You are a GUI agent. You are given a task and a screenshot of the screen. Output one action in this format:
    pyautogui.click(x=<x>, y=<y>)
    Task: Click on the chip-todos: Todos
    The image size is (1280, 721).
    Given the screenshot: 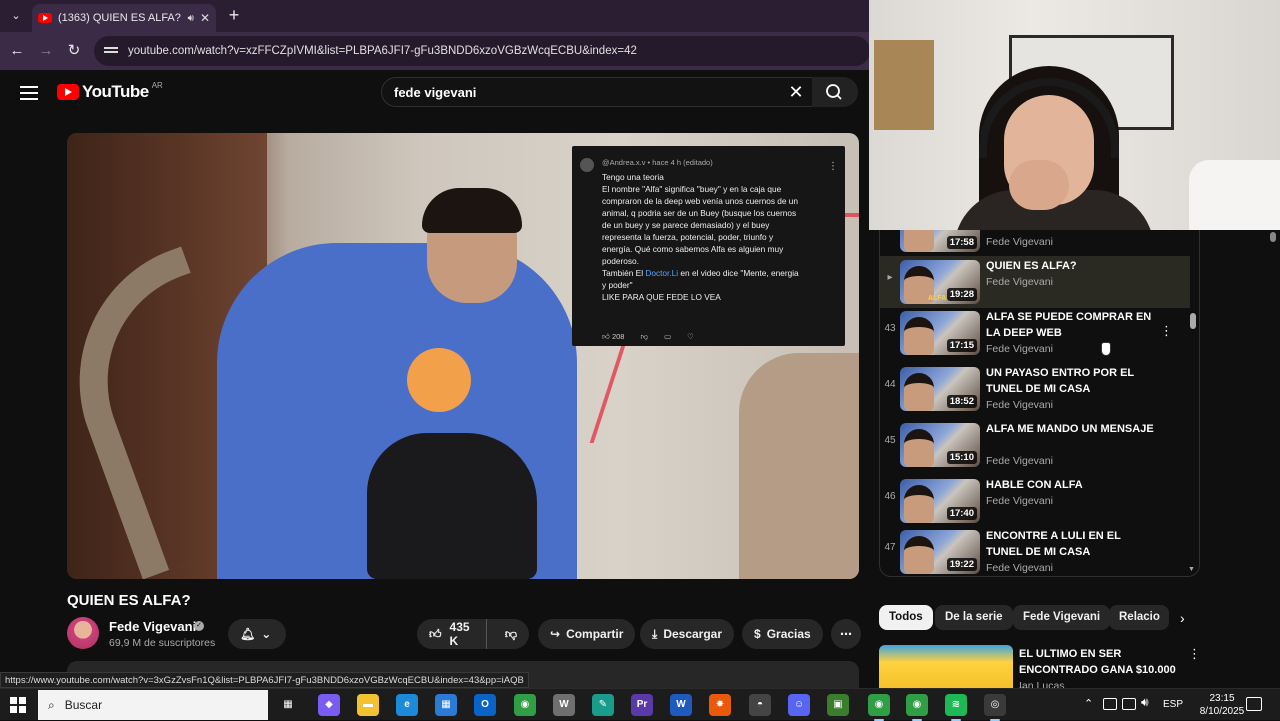 What is the action you would take?
    pyautogui.click(x=906, y=617)
    